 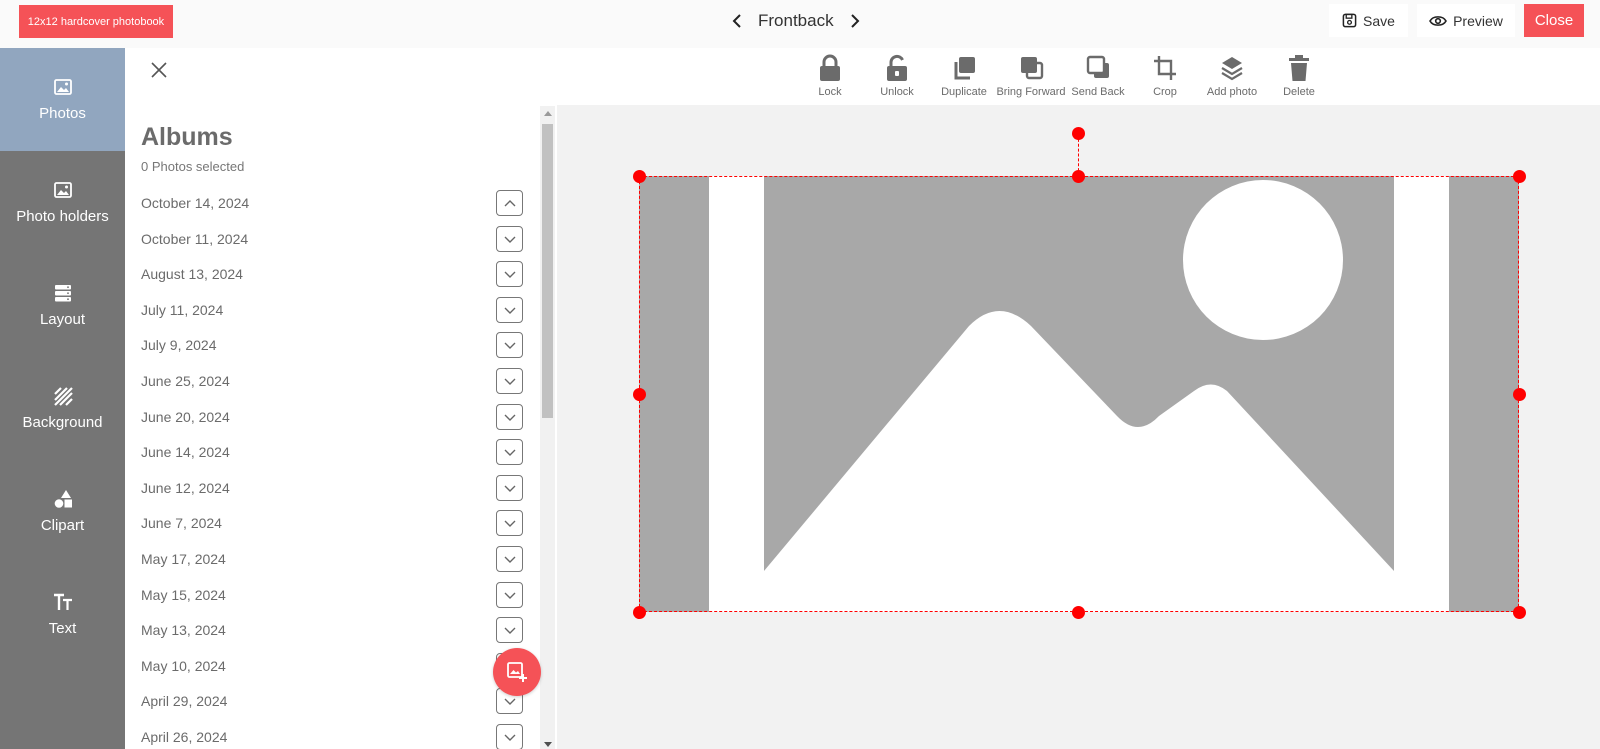 I want to click on send-back-icon, so click(x=1097, y=66).